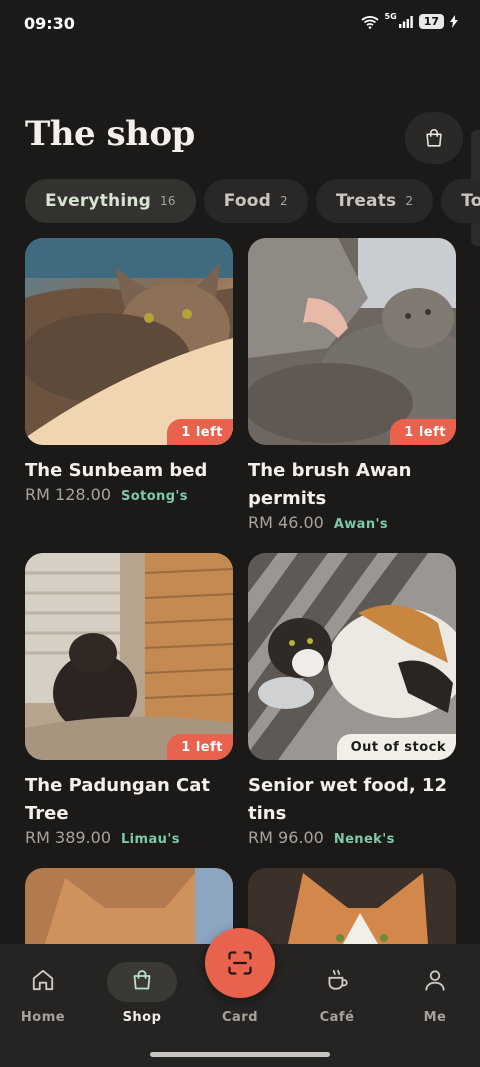 The image size is (480, 1067). What do you see at coordinates (142, 1017) in the screenshot?
I see `nav-label: Shop` at bounding box center [142, 1017].